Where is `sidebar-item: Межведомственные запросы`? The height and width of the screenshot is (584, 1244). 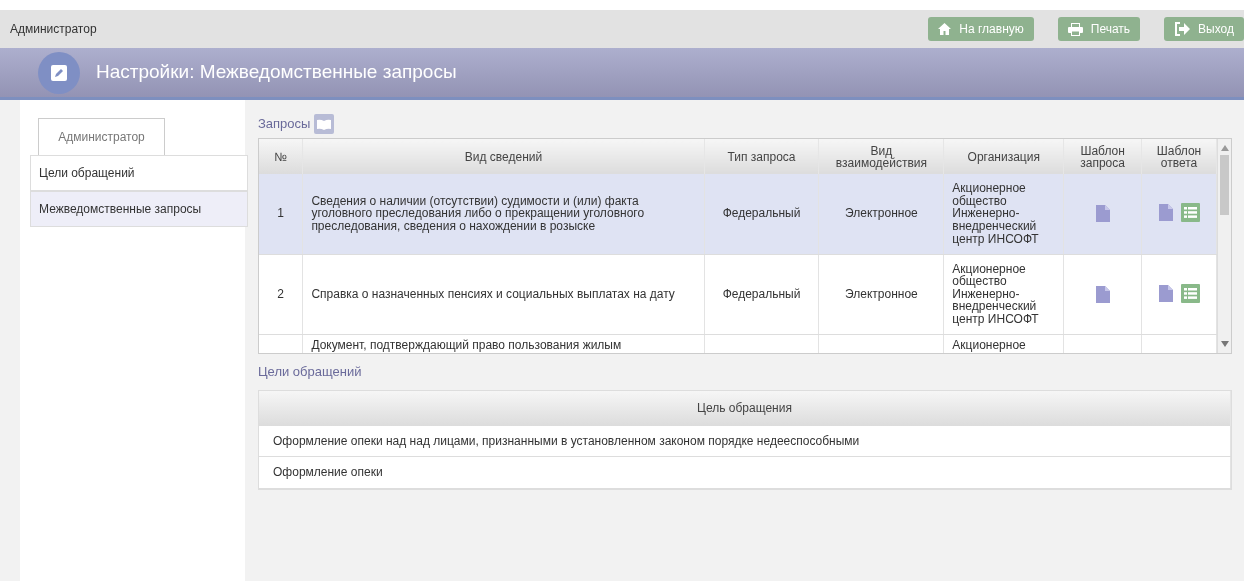 sidebar-item: Межведомственные запросы is located at coordinates (139, 209).